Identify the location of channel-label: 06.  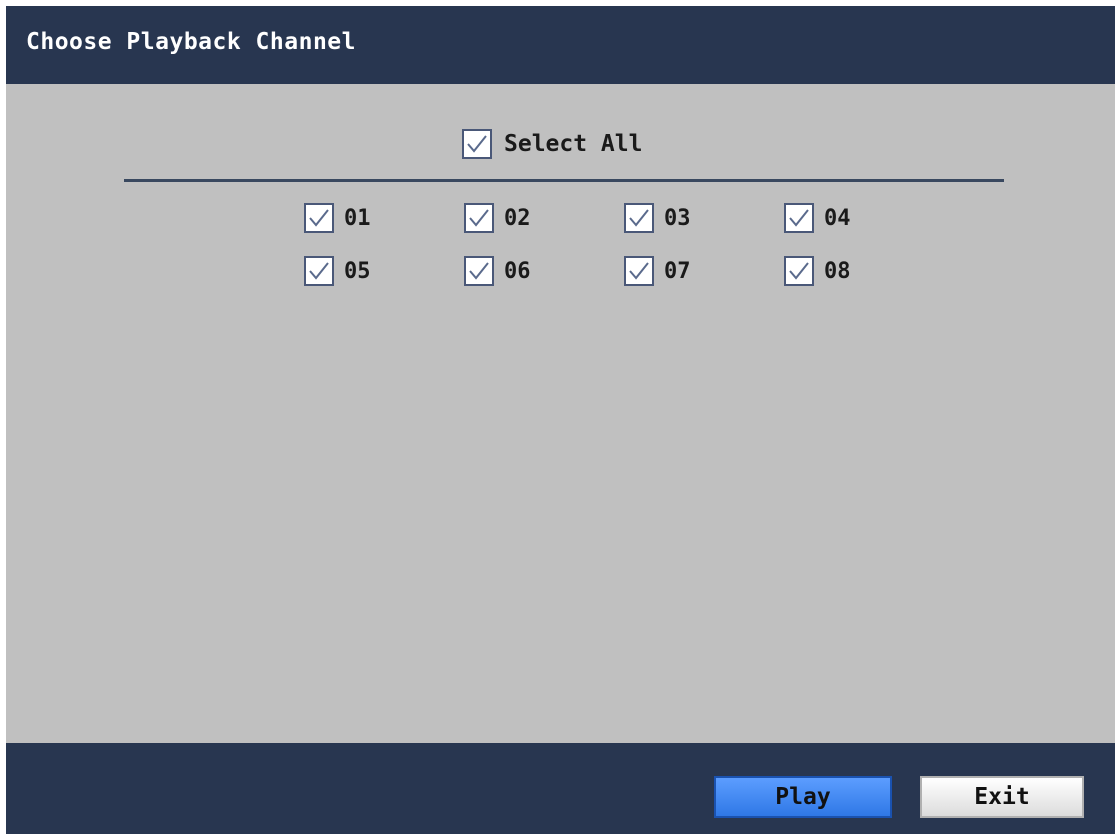
(517, 271).